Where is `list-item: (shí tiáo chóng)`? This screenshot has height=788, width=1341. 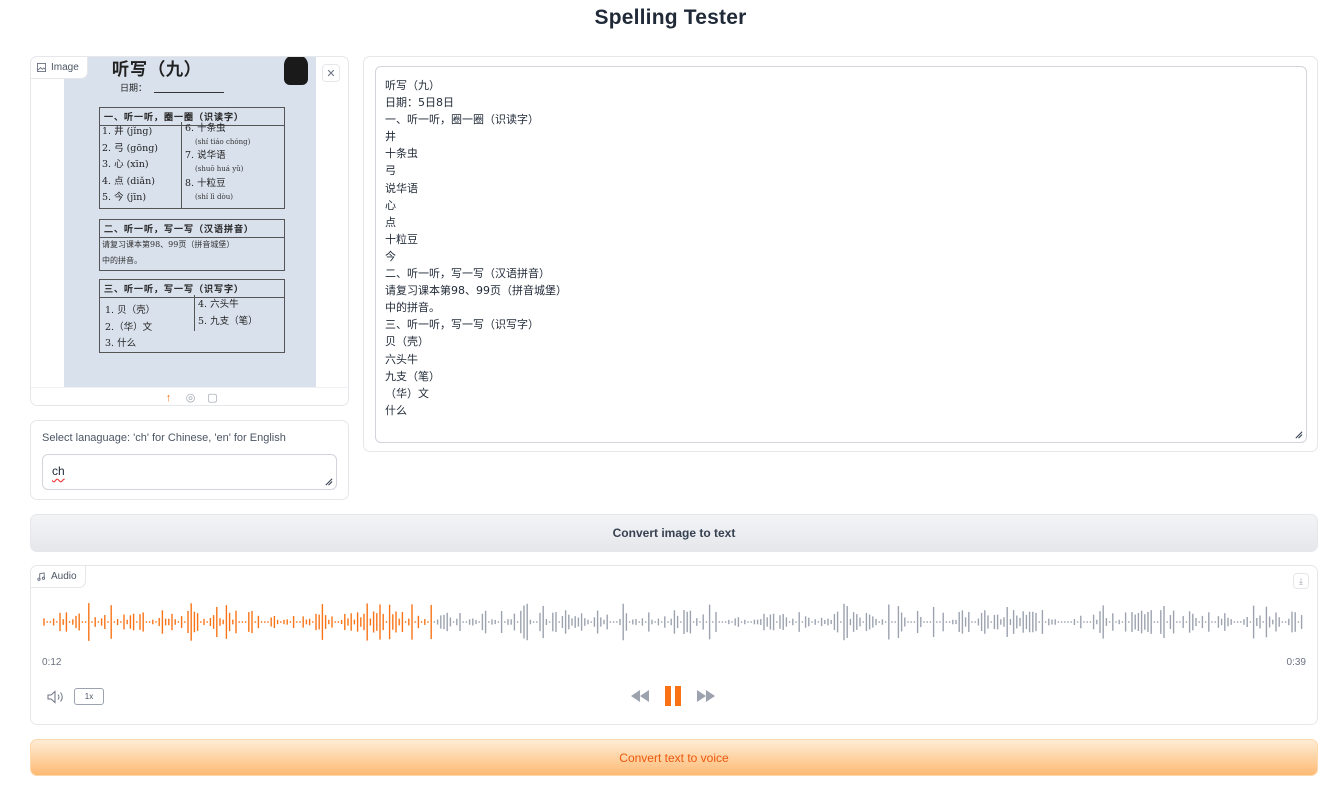 list-item: (shí tiáo chóng) is located at coordinates (223, 141).